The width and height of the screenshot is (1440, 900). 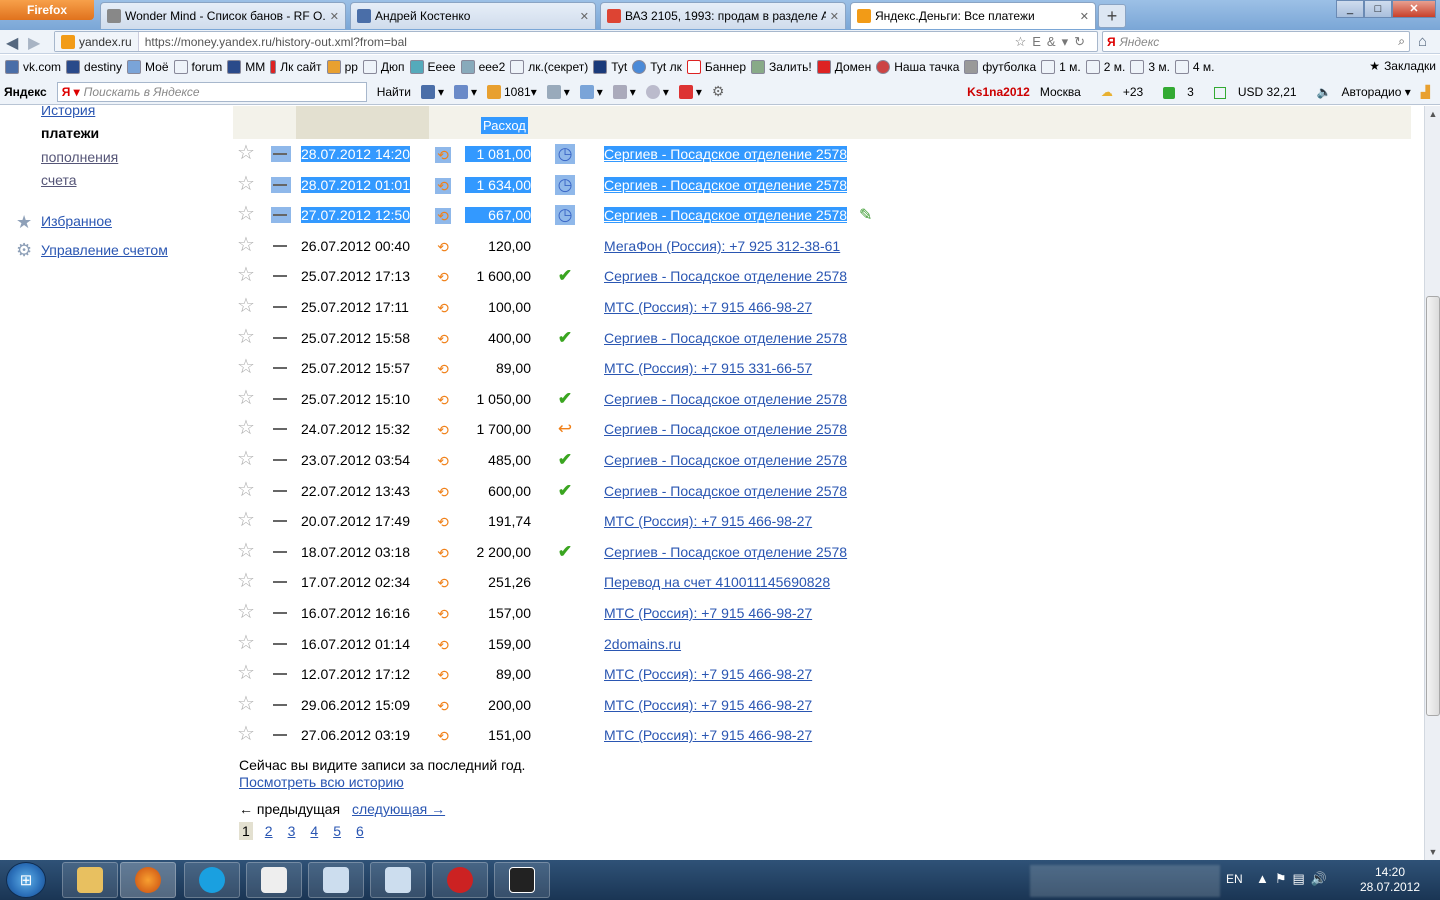 What do you see at coordinates (549, 67) in the screenshot?
I see `bookmark-item: лк.(секрет)` at bounding box center [549, 67].